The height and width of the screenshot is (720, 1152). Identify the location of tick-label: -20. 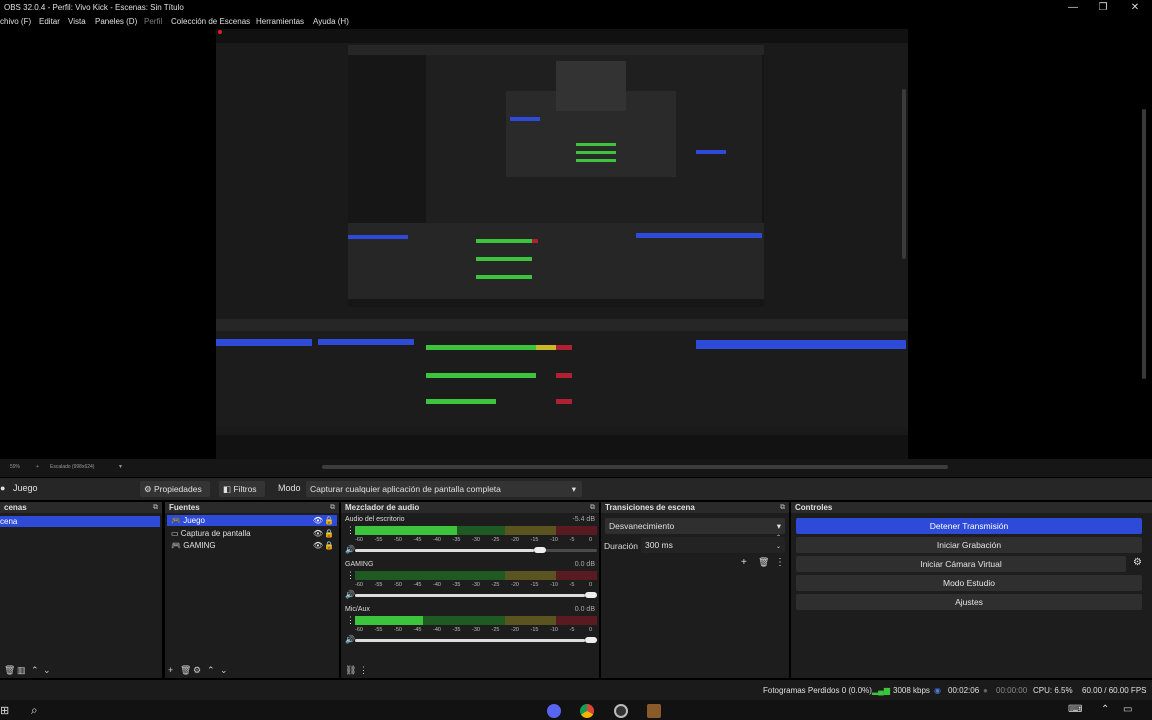
(515, 540).